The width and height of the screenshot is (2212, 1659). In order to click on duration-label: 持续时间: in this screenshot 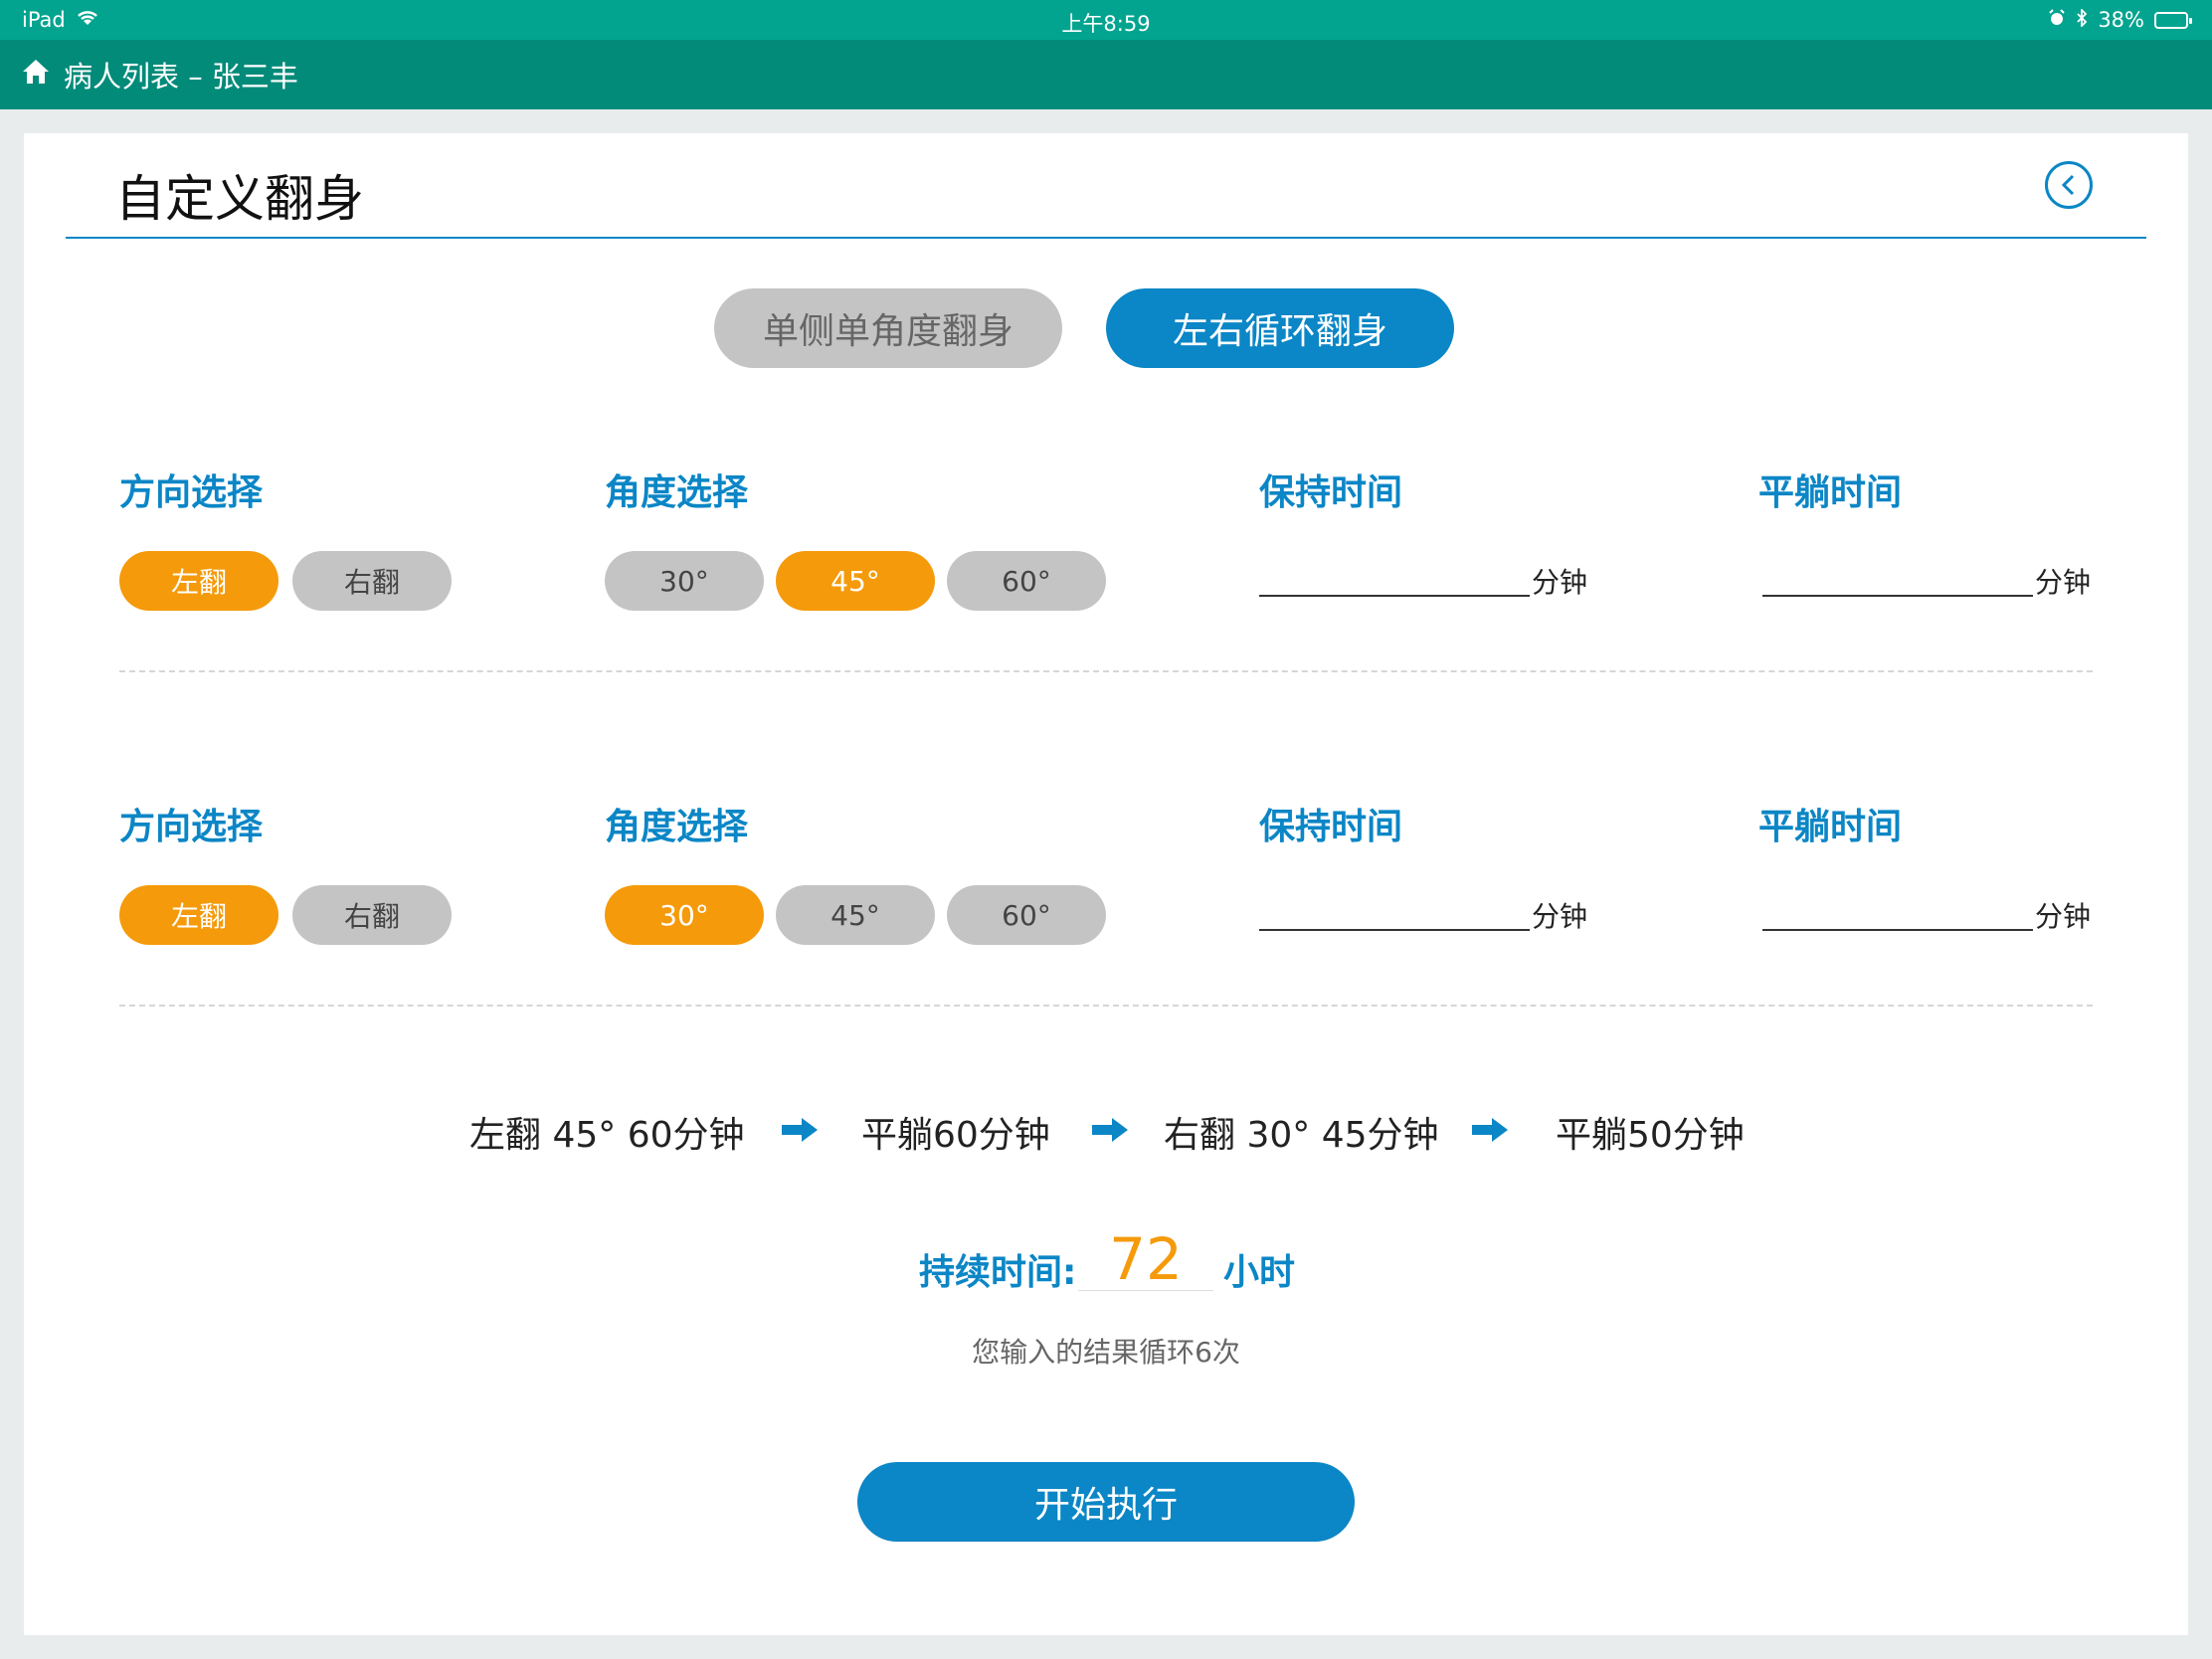, I will do `click(998, 1272)`.